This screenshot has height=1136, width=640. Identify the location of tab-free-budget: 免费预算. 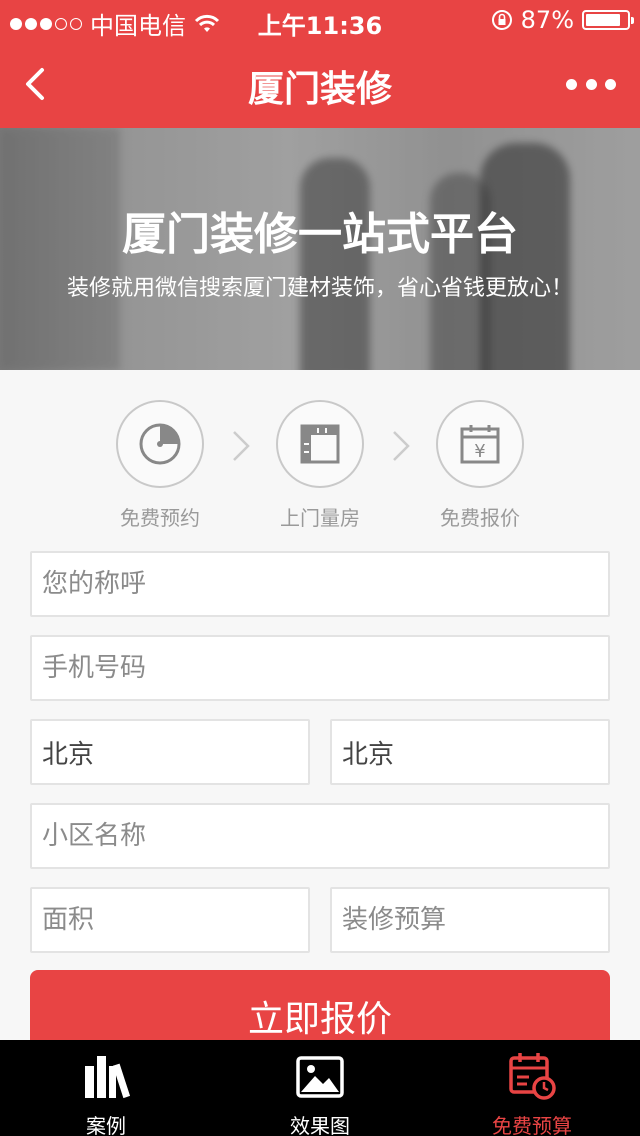
(532, 1088).